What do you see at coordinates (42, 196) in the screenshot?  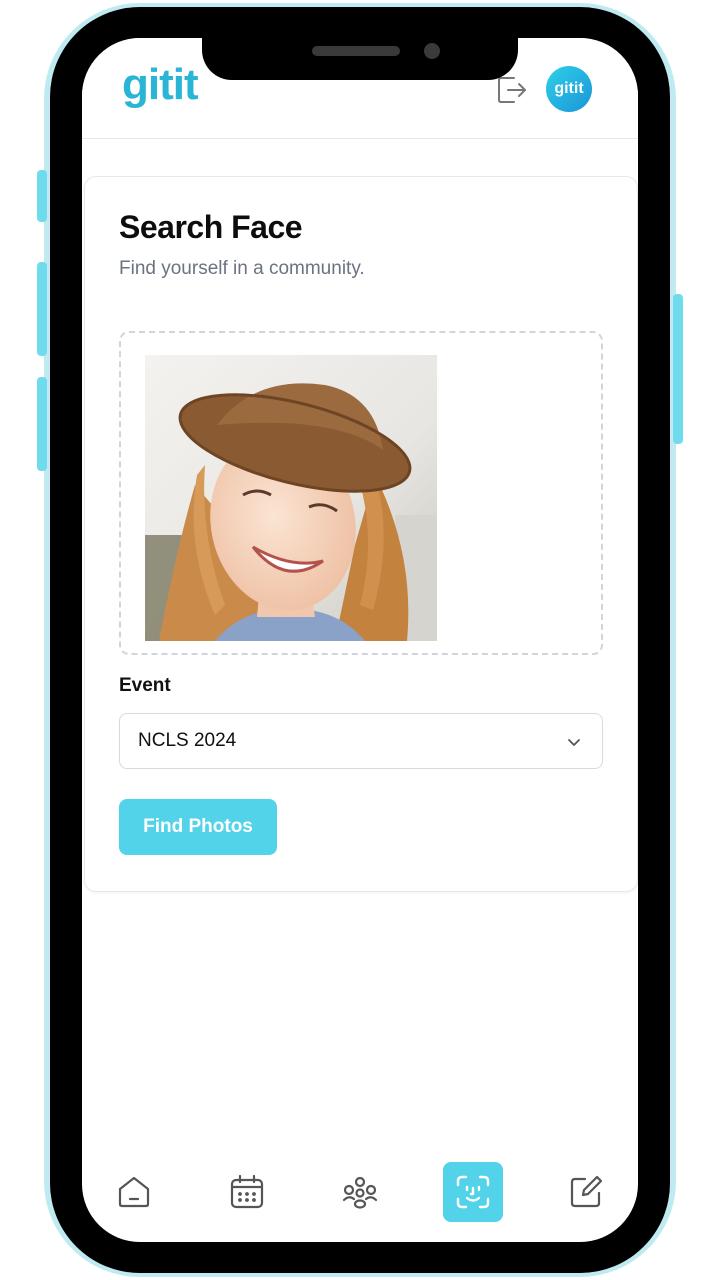 I see `phone-silent-switch` at bounding box center [42, 196].